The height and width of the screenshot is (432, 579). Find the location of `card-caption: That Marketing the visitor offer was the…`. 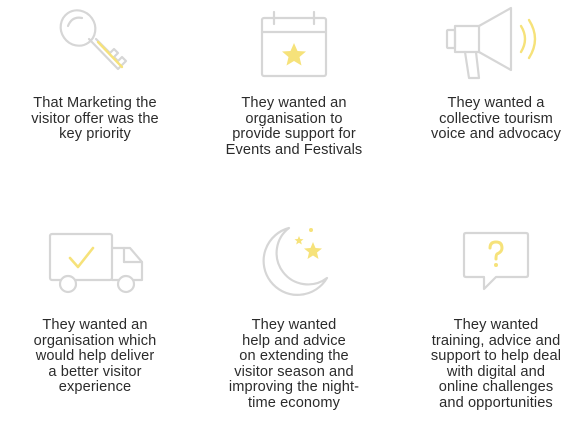

card-caption: That Marketing the visitor offer was the… is located at coordinates (95, 119).